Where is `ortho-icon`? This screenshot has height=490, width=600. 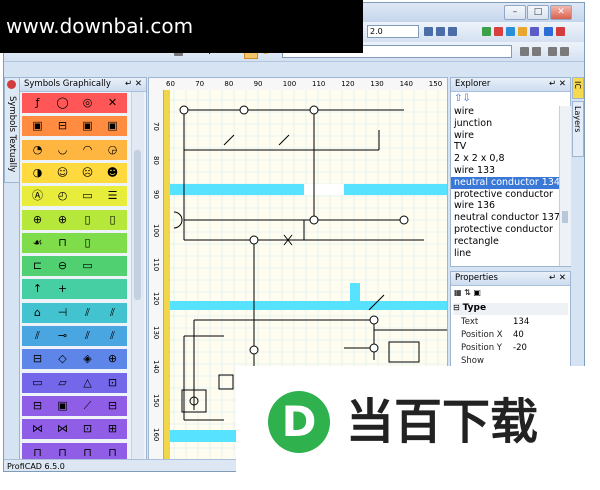 ortho-icon is located at coordinates (552, 51).